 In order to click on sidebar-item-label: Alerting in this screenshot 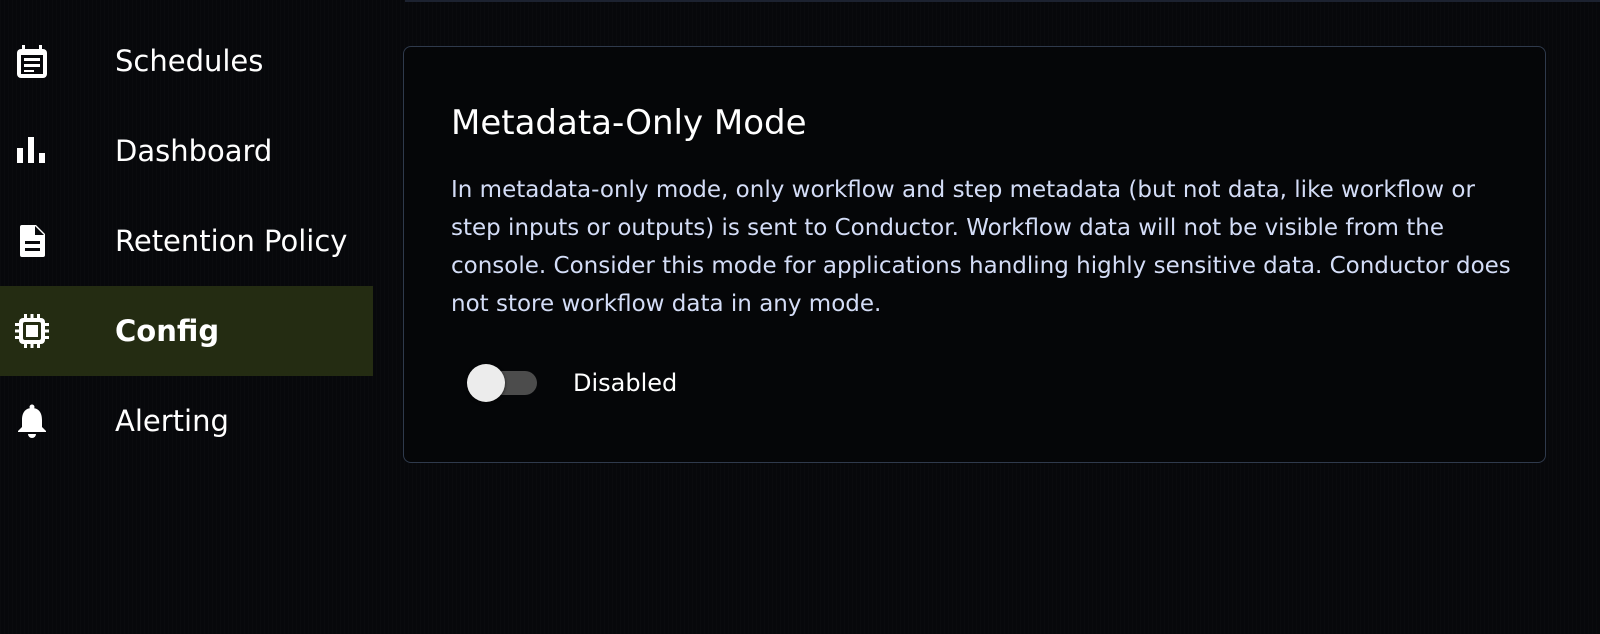, I will do `click(172, 421)`.